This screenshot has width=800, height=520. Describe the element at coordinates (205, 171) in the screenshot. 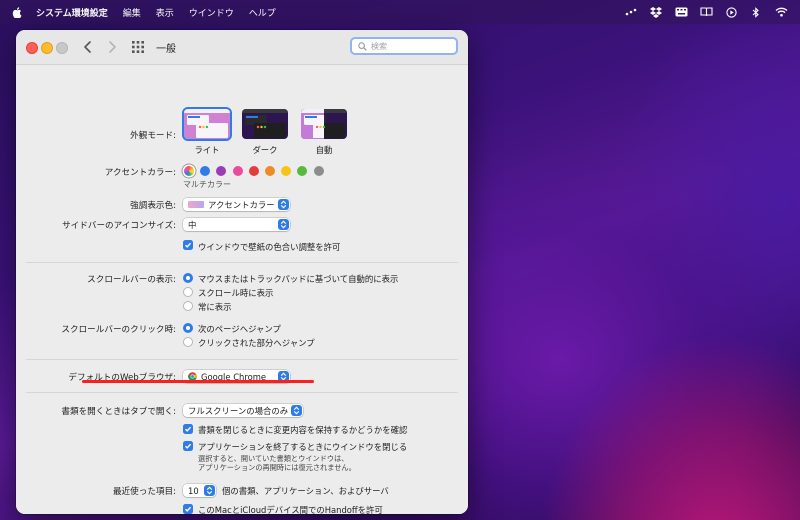

I see `accent-swatch-blue` at that location.